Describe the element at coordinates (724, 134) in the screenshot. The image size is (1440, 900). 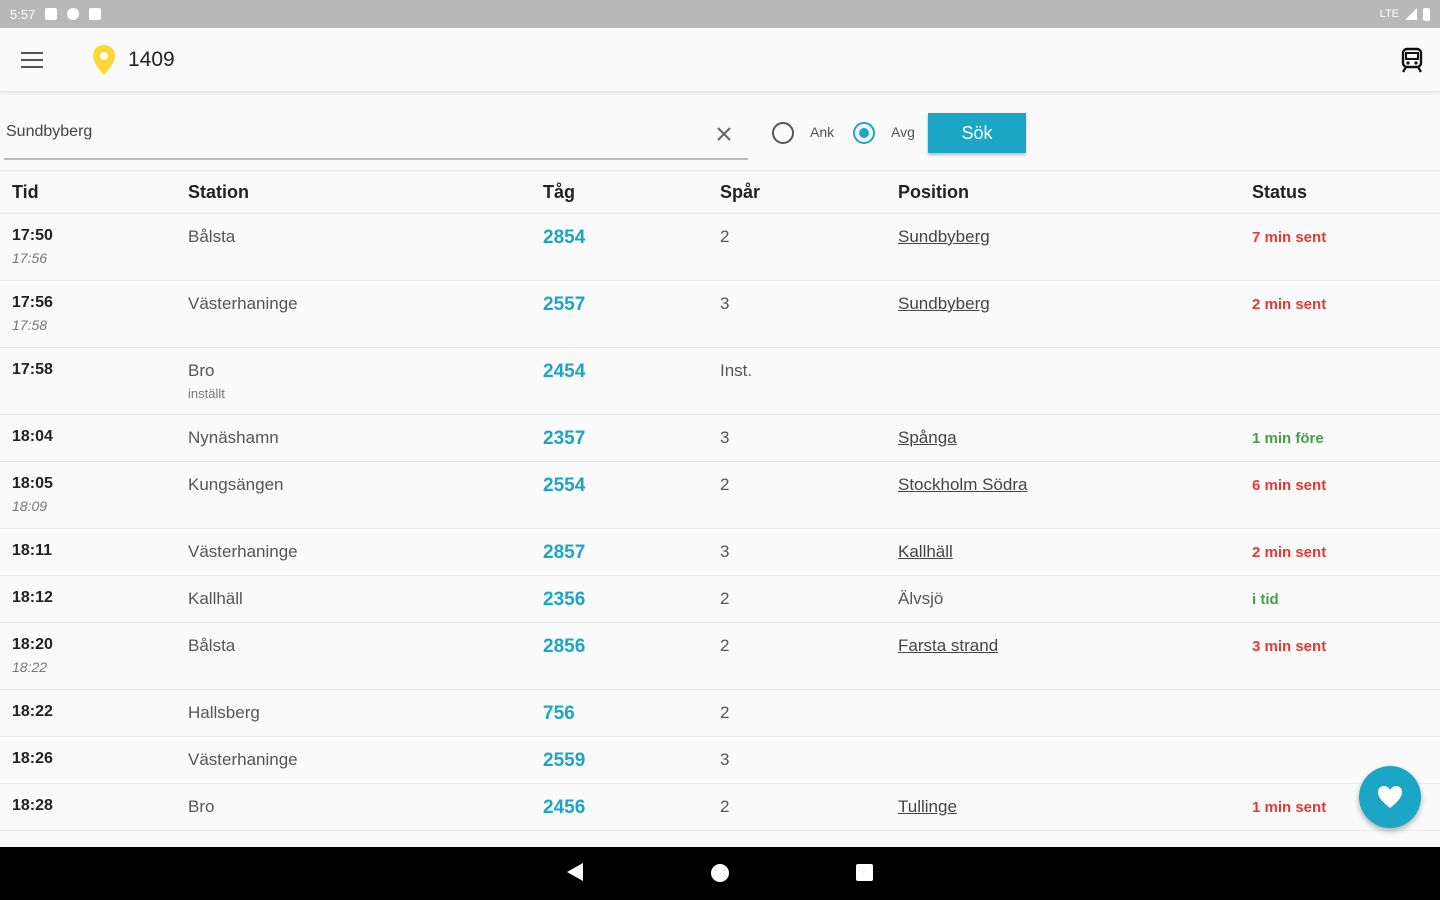
I see `close-icon` at that location.